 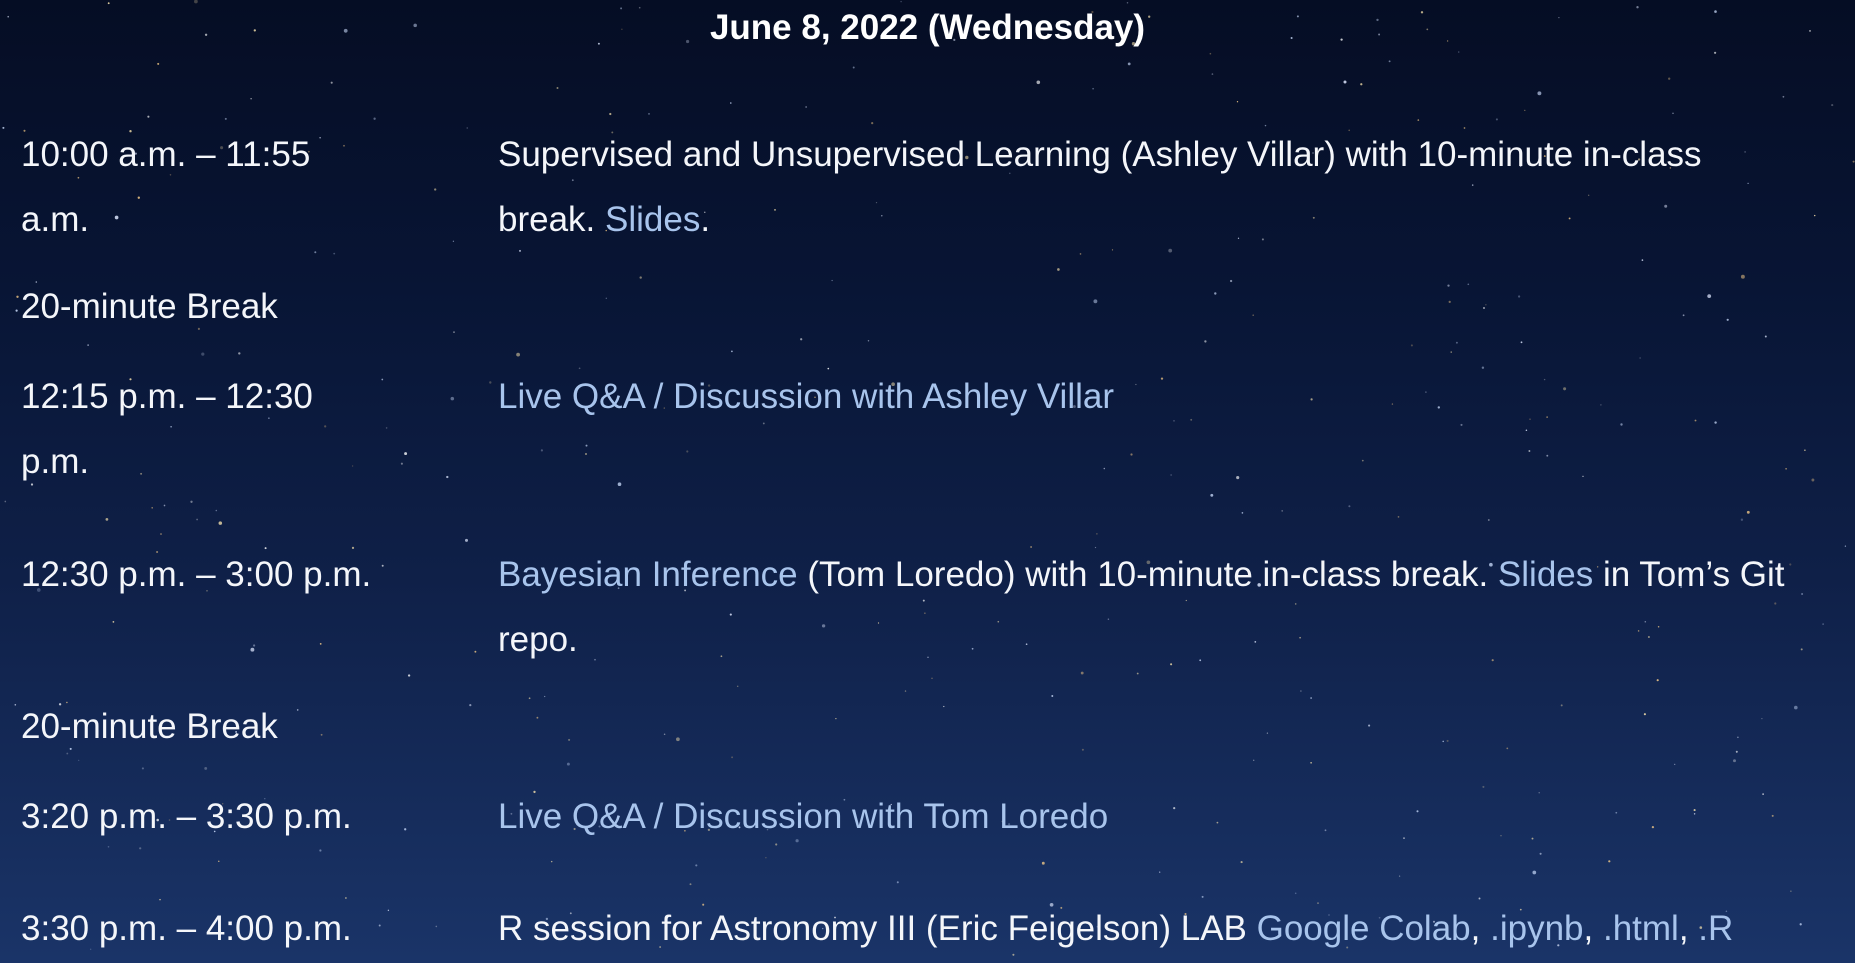 I want to click on google-colab-link: Google Colab, so click(x=1364, y=928).